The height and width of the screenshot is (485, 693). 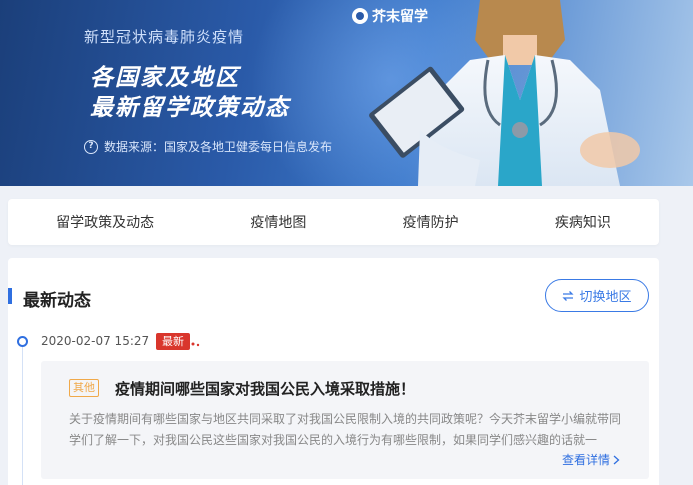 What do you see at coordinates (586, 460) in the screenshot?
I see `view-details-label: 查看详情` at bounding box center [586, 460].